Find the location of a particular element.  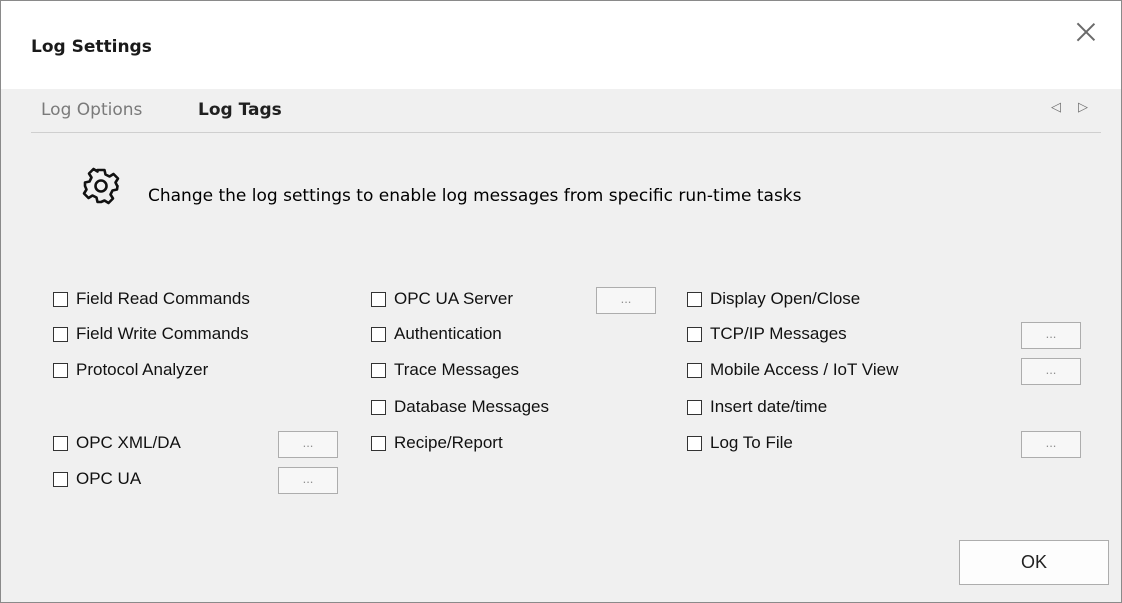

title-bar: Log Settings is located at coordinates (561, 45).